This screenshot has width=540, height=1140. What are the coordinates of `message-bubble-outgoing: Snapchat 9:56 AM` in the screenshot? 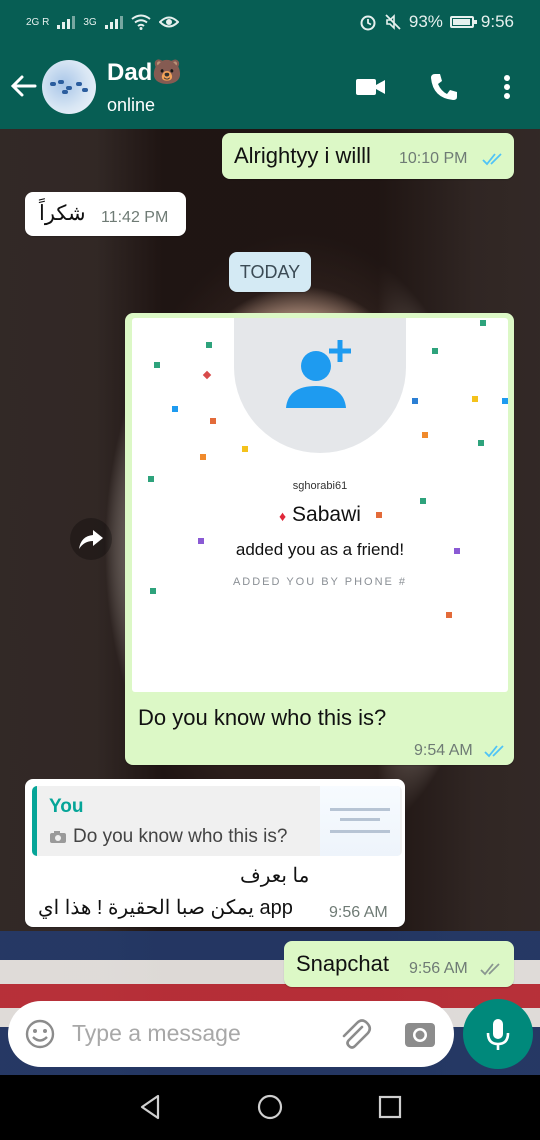 It's located at (399, 964).